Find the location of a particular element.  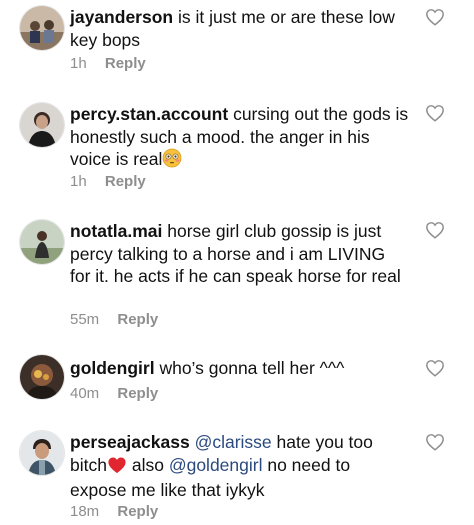

comment-text: who’s gonna tell her ^^^ is located at coordinates (252, 368).